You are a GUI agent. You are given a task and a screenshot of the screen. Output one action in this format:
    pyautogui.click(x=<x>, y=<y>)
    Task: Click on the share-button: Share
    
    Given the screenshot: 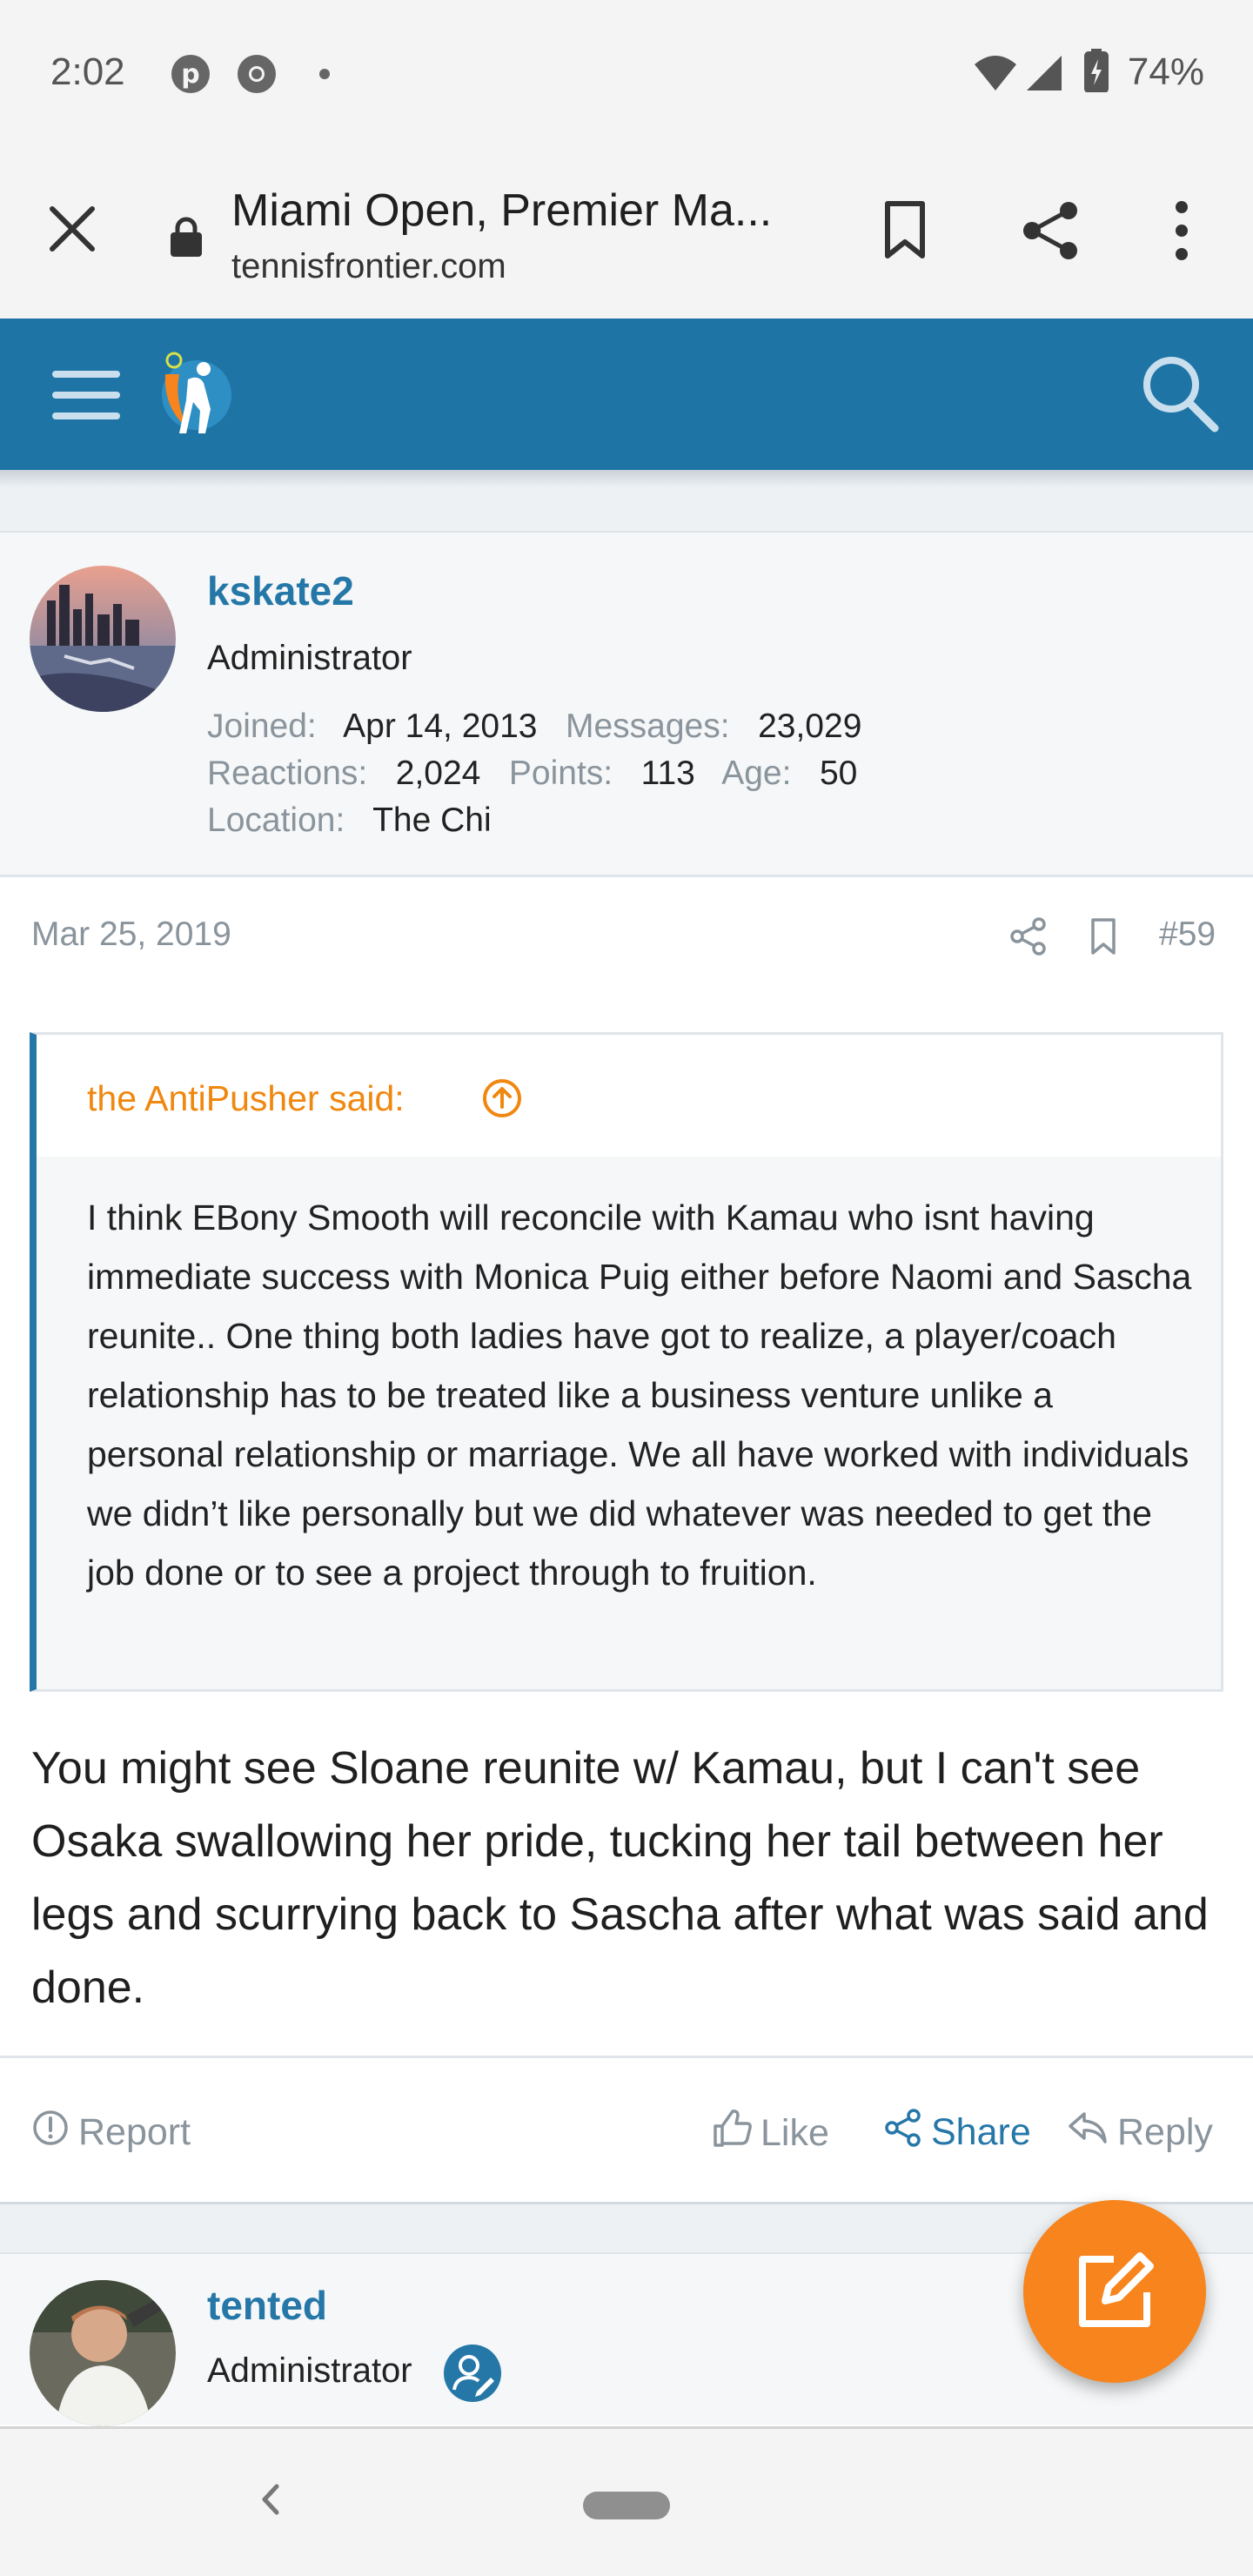 What is the action you would take?
    pyautogui.click(x=957, y=2133)
    